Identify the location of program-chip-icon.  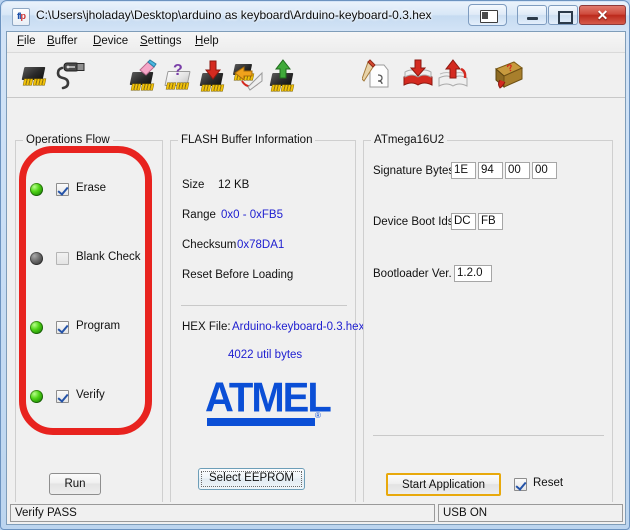
(213, 75).